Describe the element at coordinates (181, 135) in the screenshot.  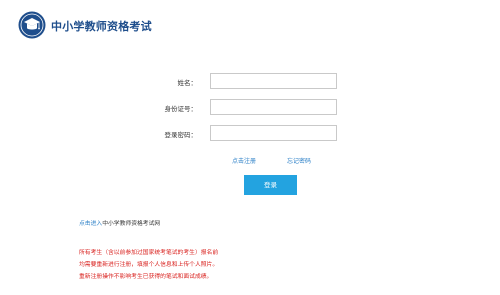
I see `password-label: 登录密码：` at that location.